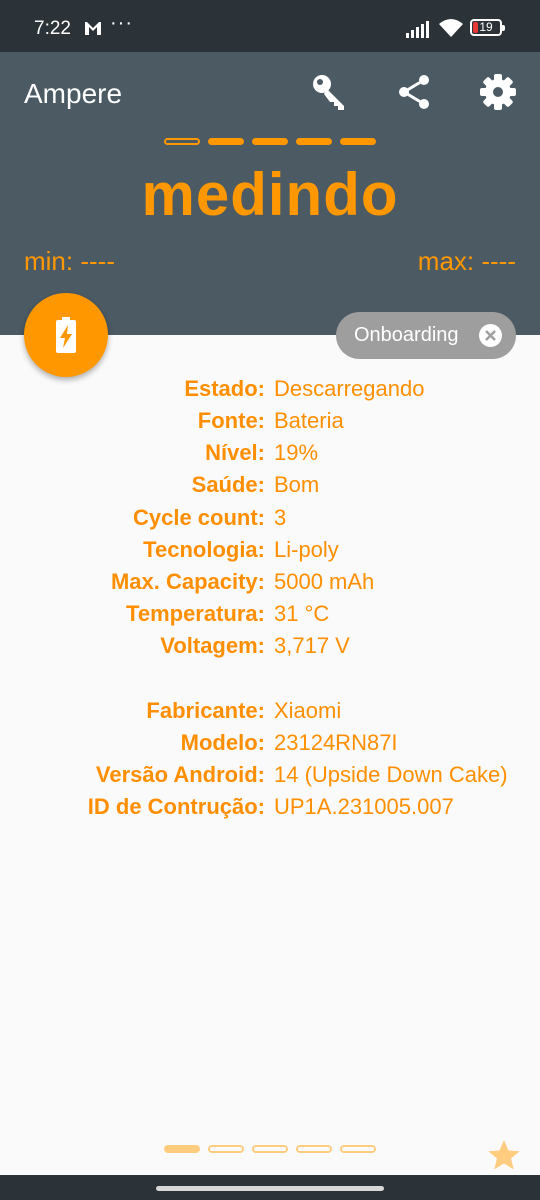 This screenshot has width=540, height=1200. I want to click on gear-icon, so click(498, 92).